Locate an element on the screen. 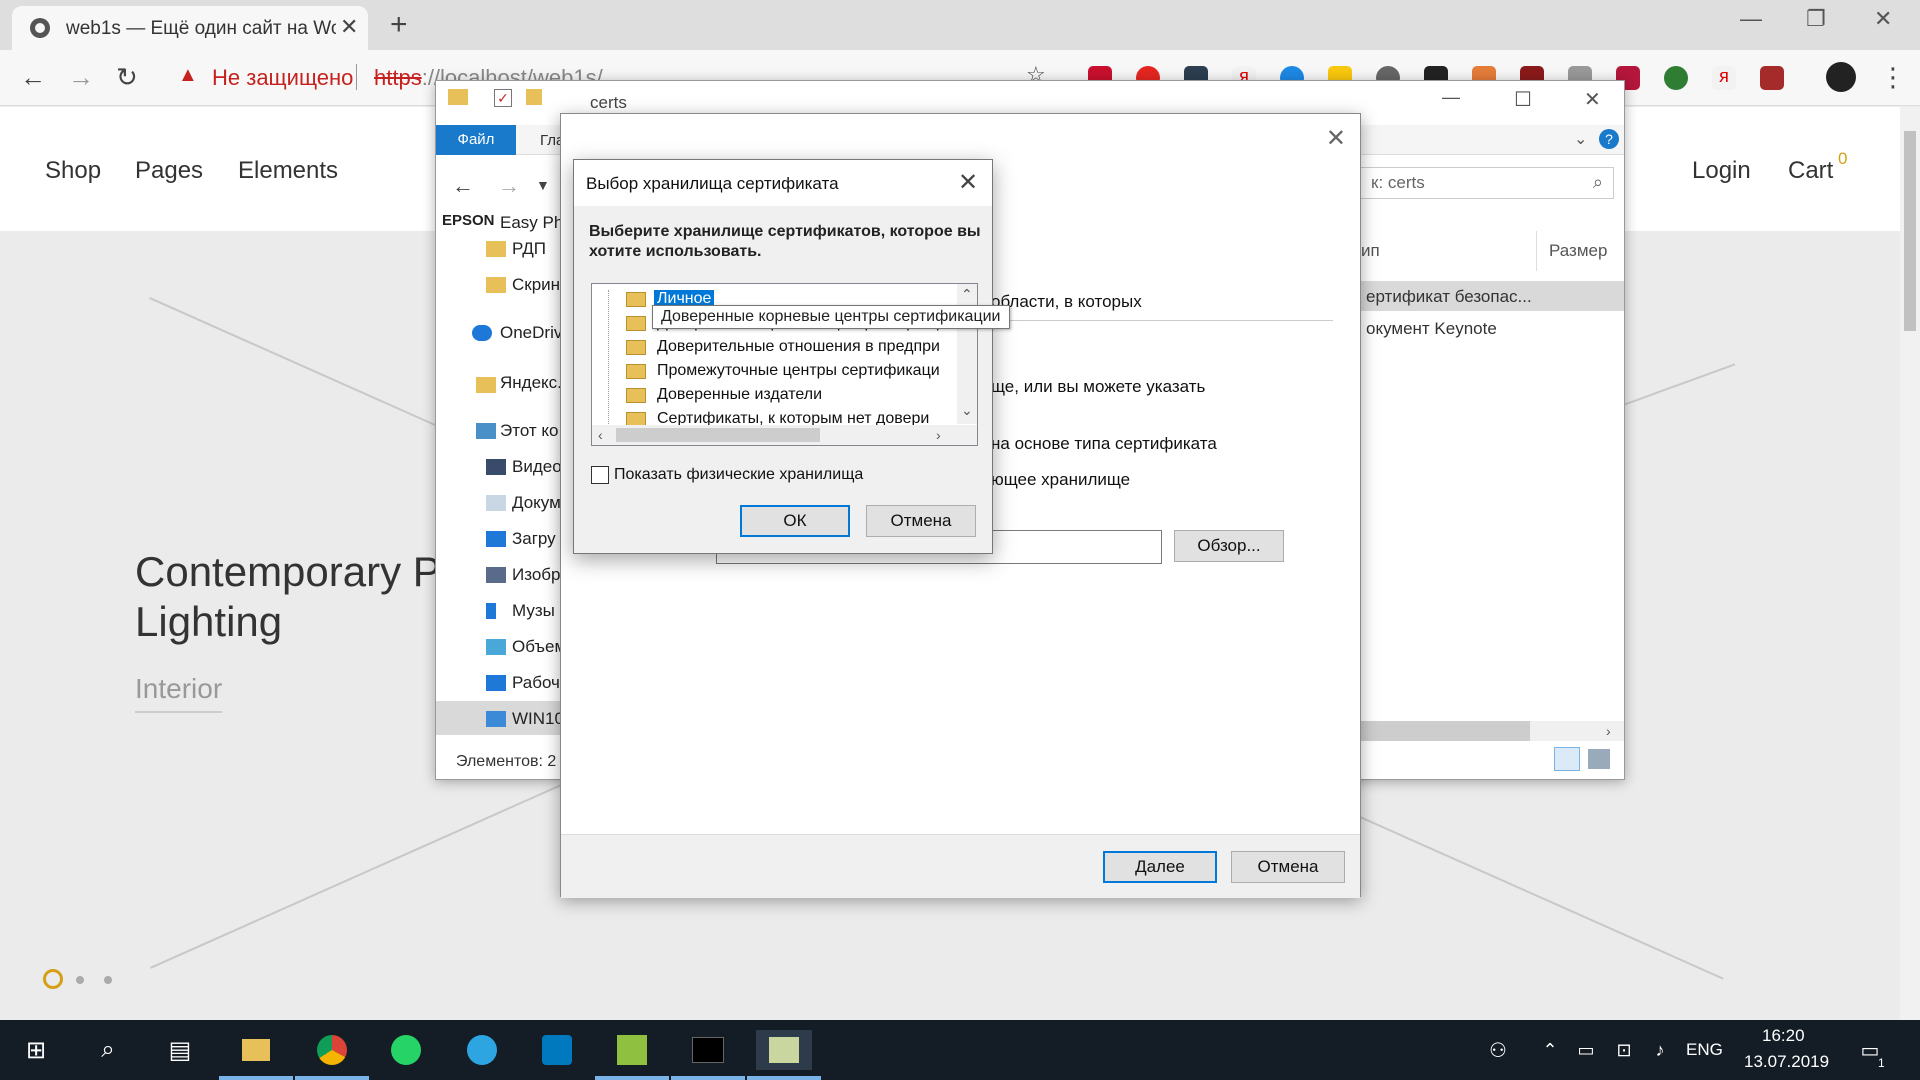 This screenshot has width=1920, height=1080. certificate-wizard-taskbar-icon is located at coordinates (784, 1050).